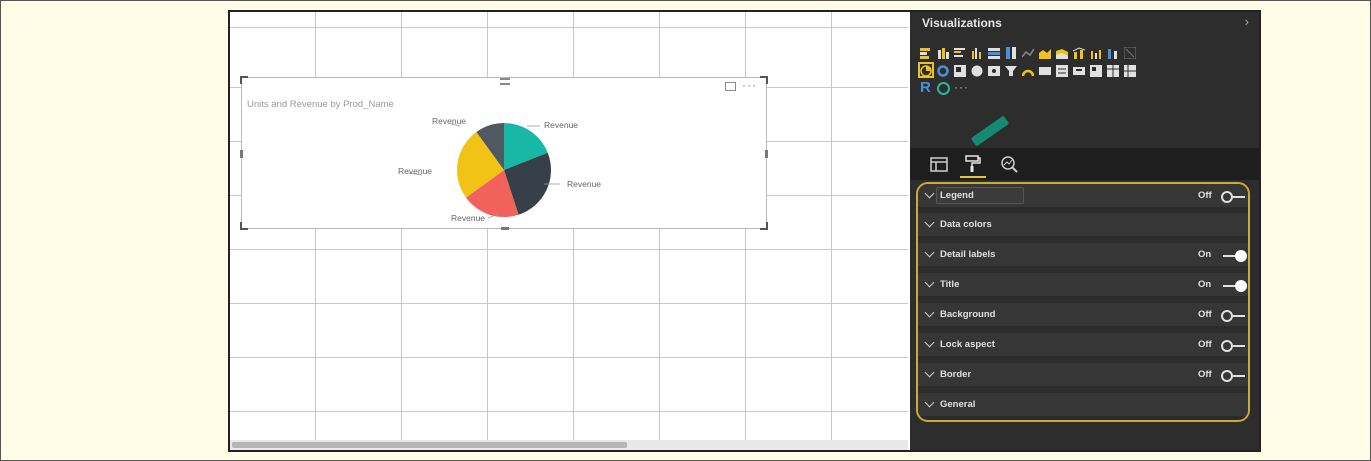 The image size is (1371, 461). Describe the element at coordinates (1234, 315) in the screenshot. I see `background-toggle` at that location.